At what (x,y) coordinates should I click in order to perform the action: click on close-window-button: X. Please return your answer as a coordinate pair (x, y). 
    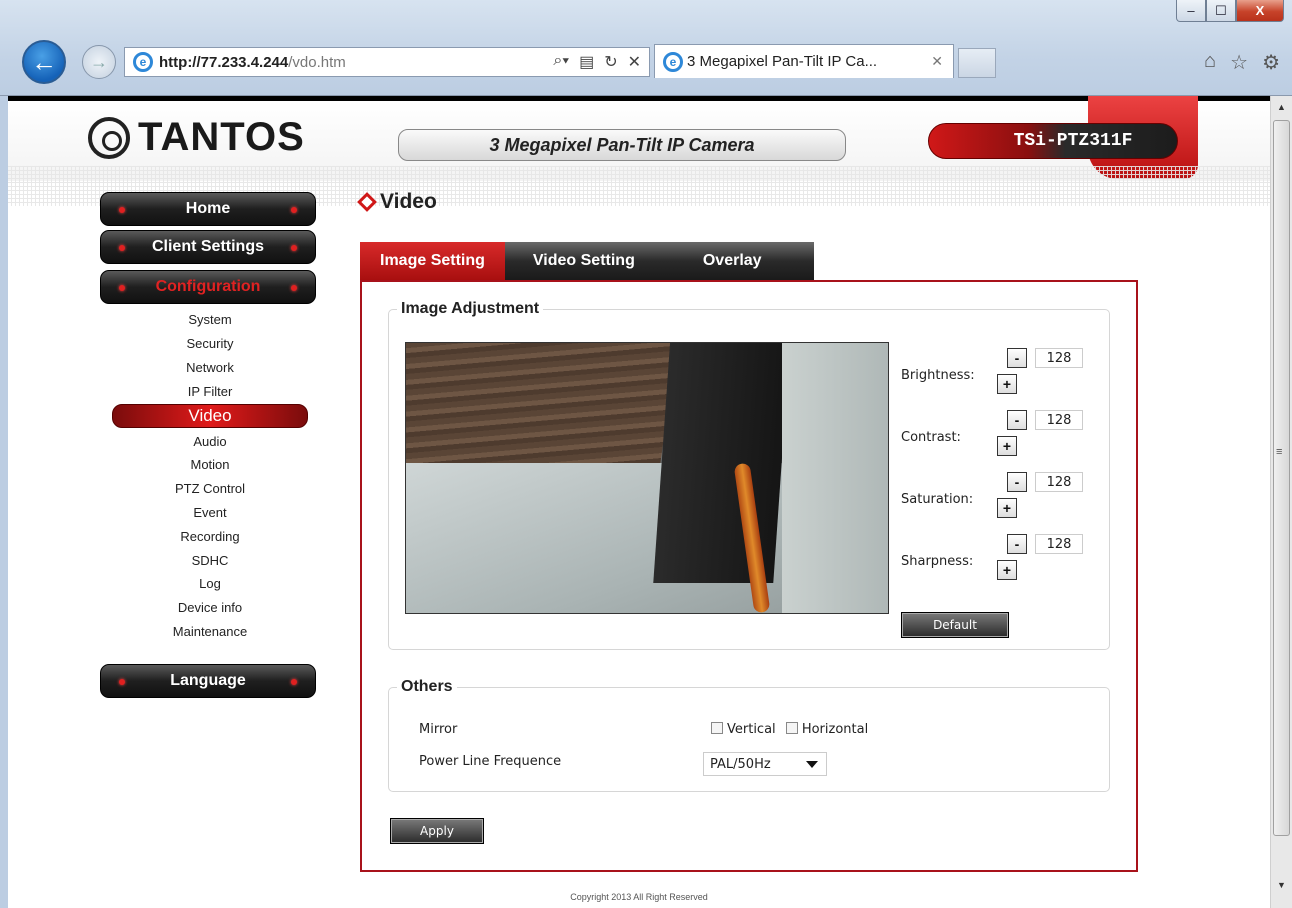
    Looking at the image, I should click on (1260, 11).